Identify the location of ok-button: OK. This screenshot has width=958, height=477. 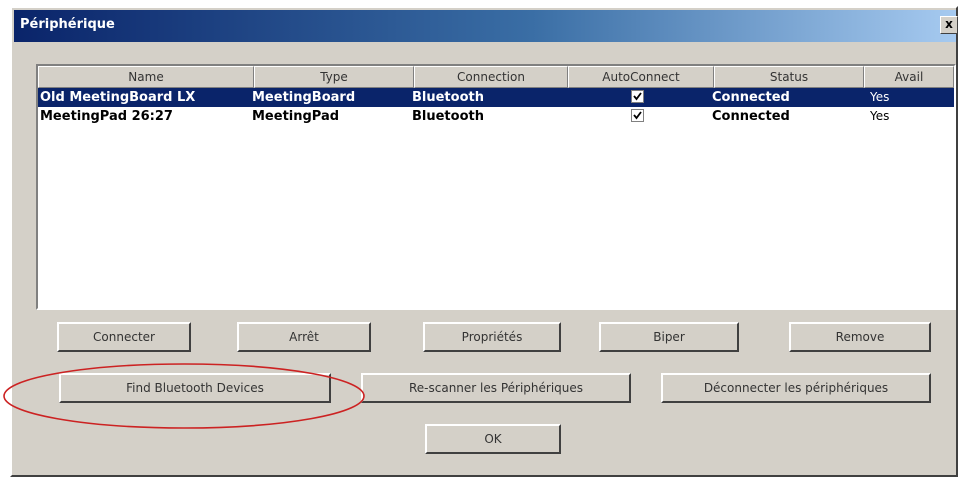
(493, 439).